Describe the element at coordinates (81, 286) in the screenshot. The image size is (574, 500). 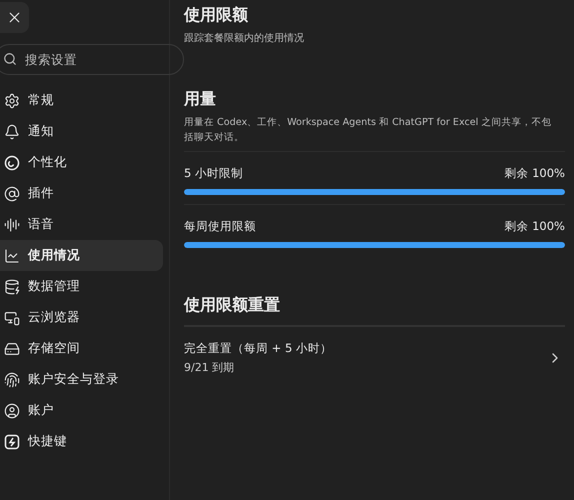
I see `sidebar-item: 数据管理` at that location.